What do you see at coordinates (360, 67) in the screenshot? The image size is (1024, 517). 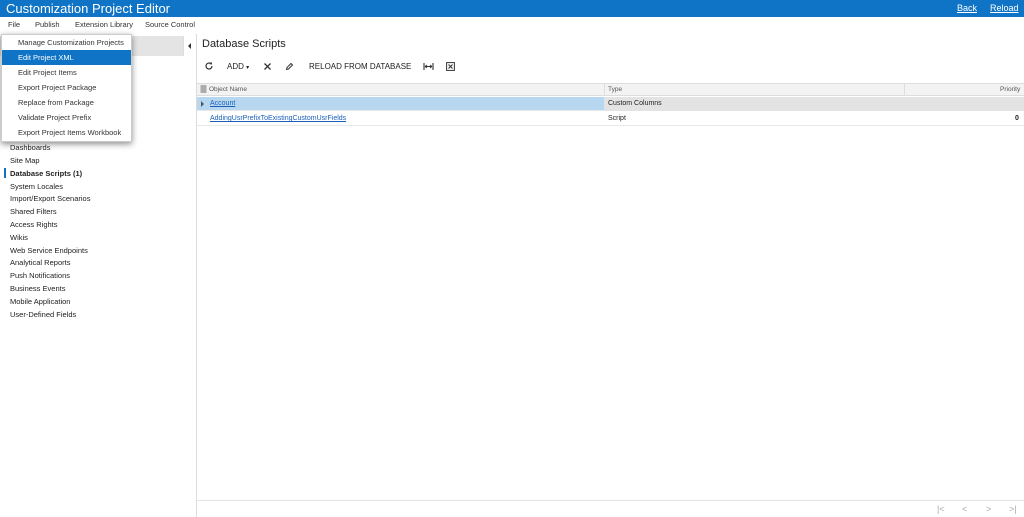 I see `reload-from-database-button: RELOAD FROM DATABASE` at bounding box center [360, 67].